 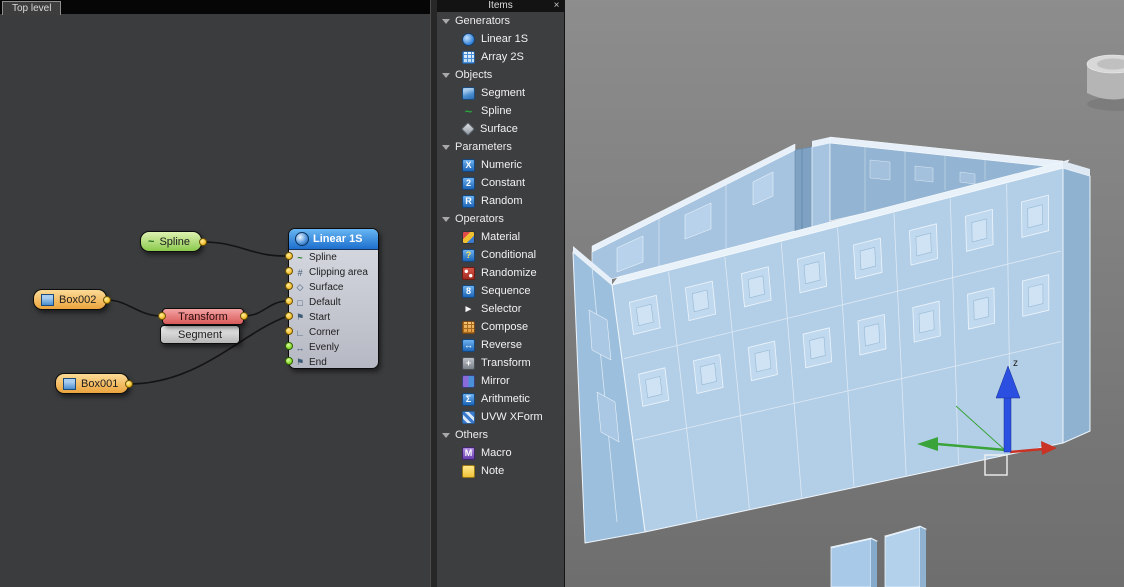 I want to click on linear-input-label: Start, so click(x=320, y=317).